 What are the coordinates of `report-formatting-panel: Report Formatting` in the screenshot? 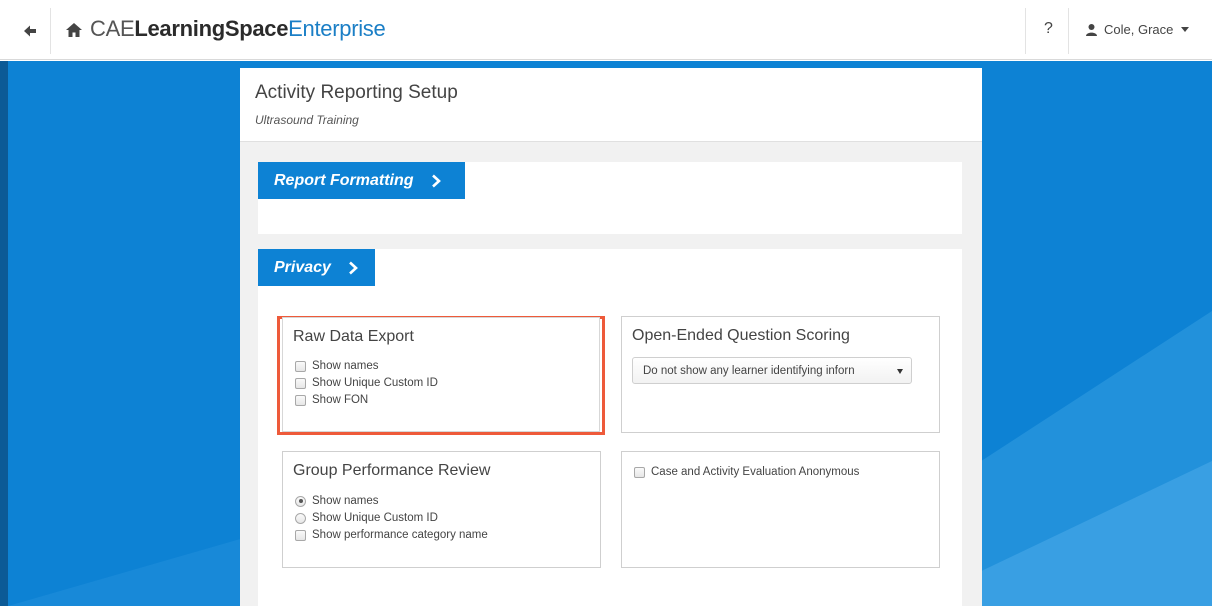 It's located at (610, 198).